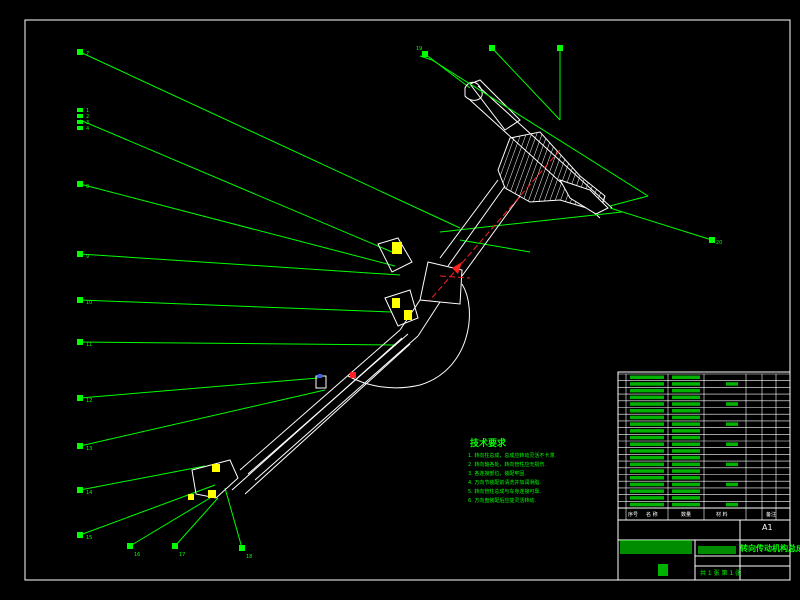  I want to click on tech-note-line: 6. 方向盘装配后应能灵活转动., so click(502, 500).